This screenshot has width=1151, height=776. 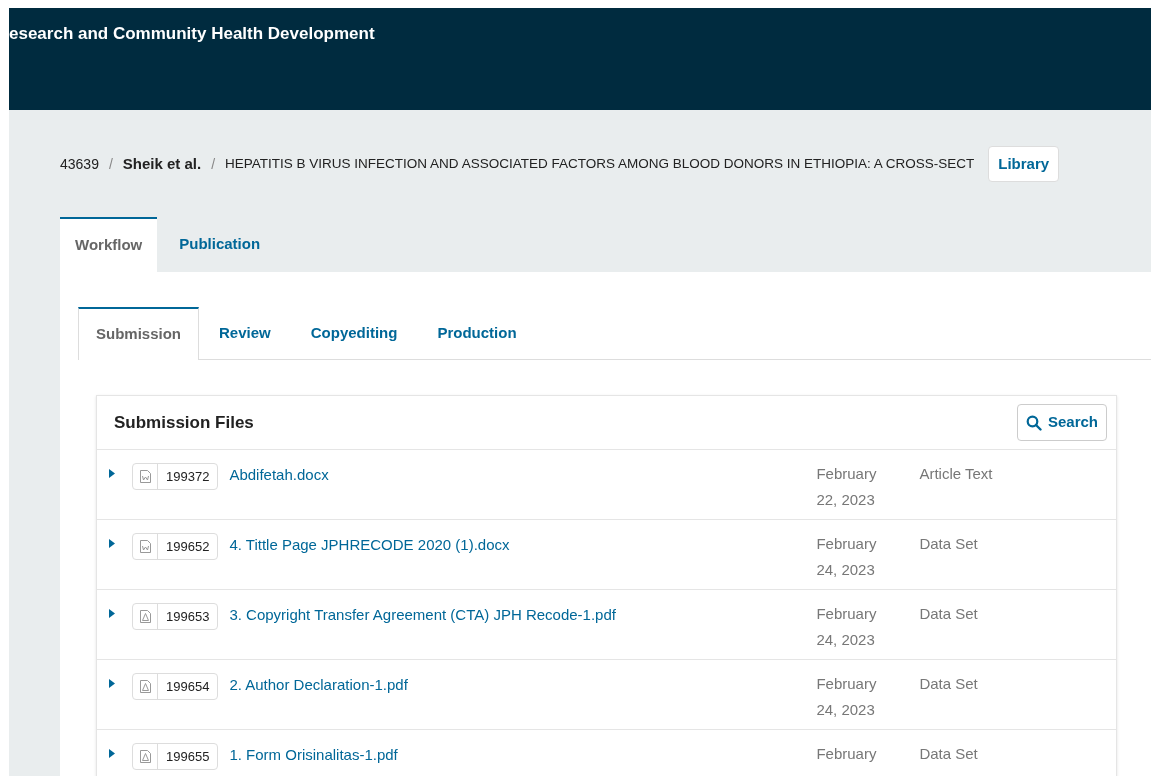 What do you see at coordinates (1033, 422) in the screenshot?
I see `search-icon` at bounding box center [1033, 422].